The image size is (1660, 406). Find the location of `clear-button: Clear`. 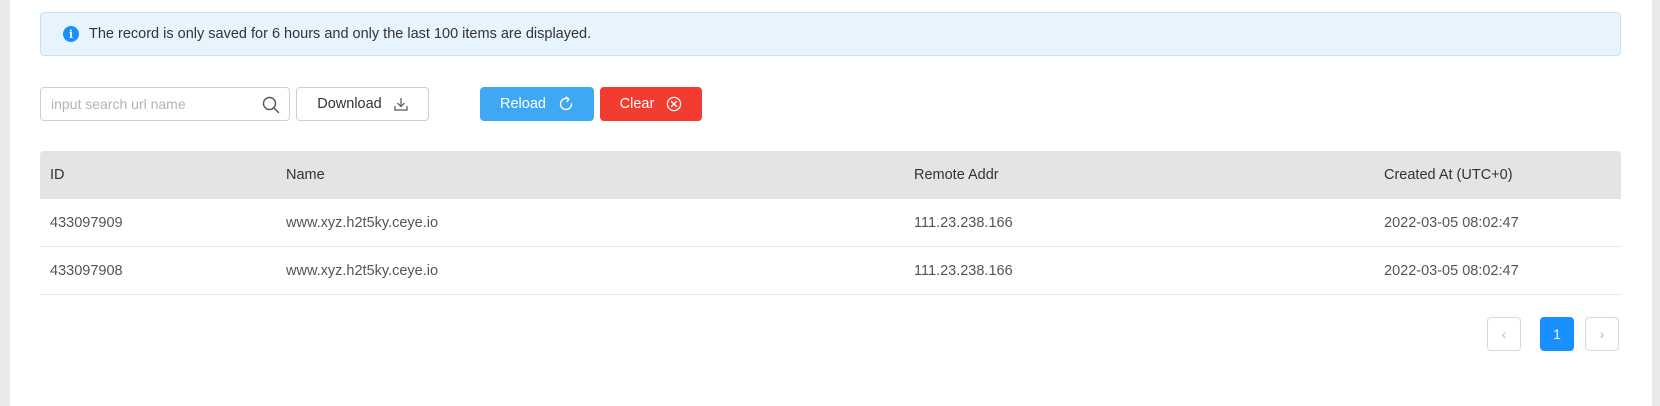

clear-button: Clear is located at coordinates (651, 104).